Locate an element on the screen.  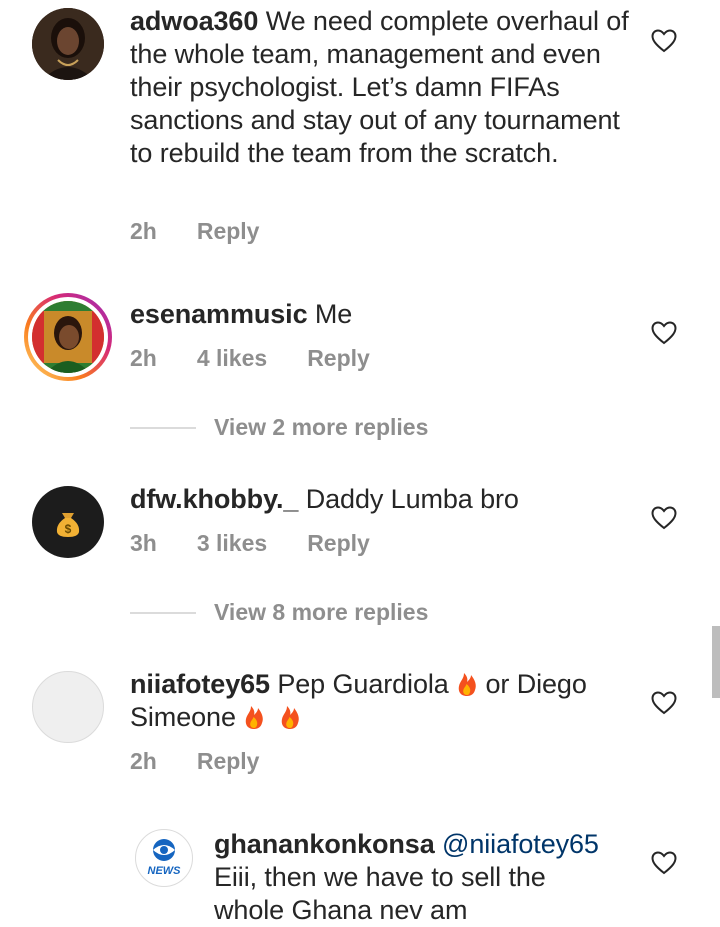
comment-body: Daddy Lumba bro is located at coordinates (412, 499).